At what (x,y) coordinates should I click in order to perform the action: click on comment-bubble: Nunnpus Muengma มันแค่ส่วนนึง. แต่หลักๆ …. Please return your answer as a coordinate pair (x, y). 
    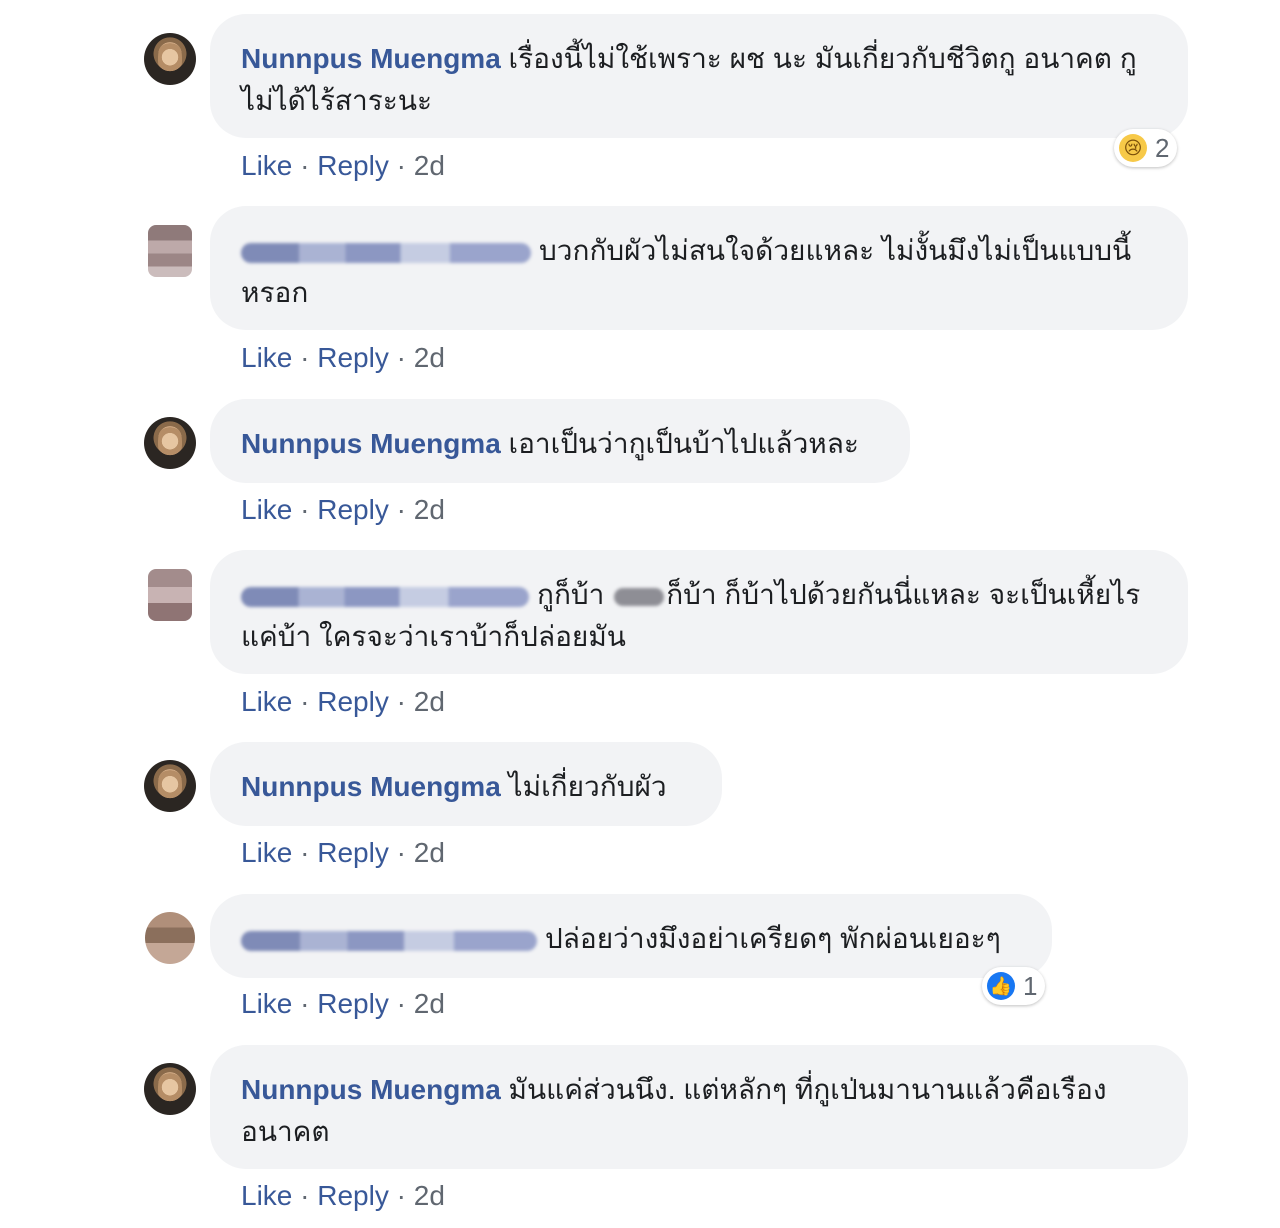
    Looking at the image, I should click on (699, 1107).